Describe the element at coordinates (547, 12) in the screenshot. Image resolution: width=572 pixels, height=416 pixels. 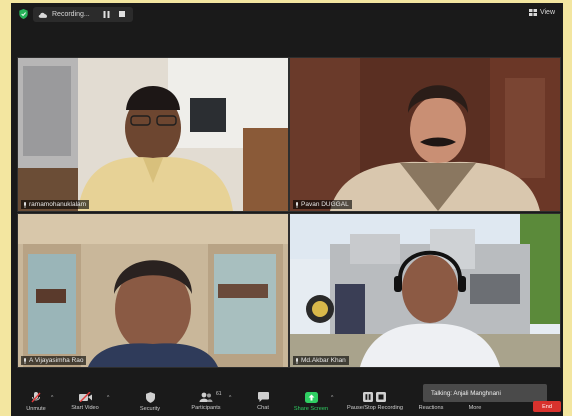
I see `view-label: View` at that location.